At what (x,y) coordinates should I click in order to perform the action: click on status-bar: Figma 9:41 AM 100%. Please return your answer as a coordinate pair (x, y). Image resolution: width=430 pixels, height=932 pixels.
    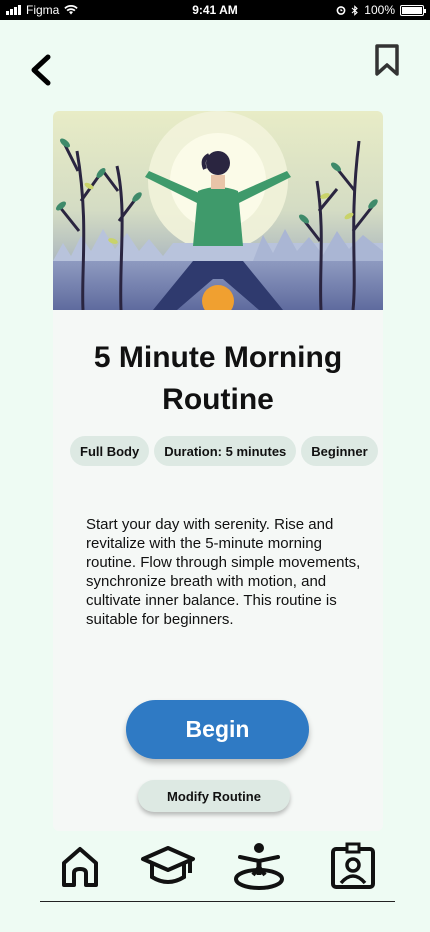
    Looking at the image, I should click on (215, 10).